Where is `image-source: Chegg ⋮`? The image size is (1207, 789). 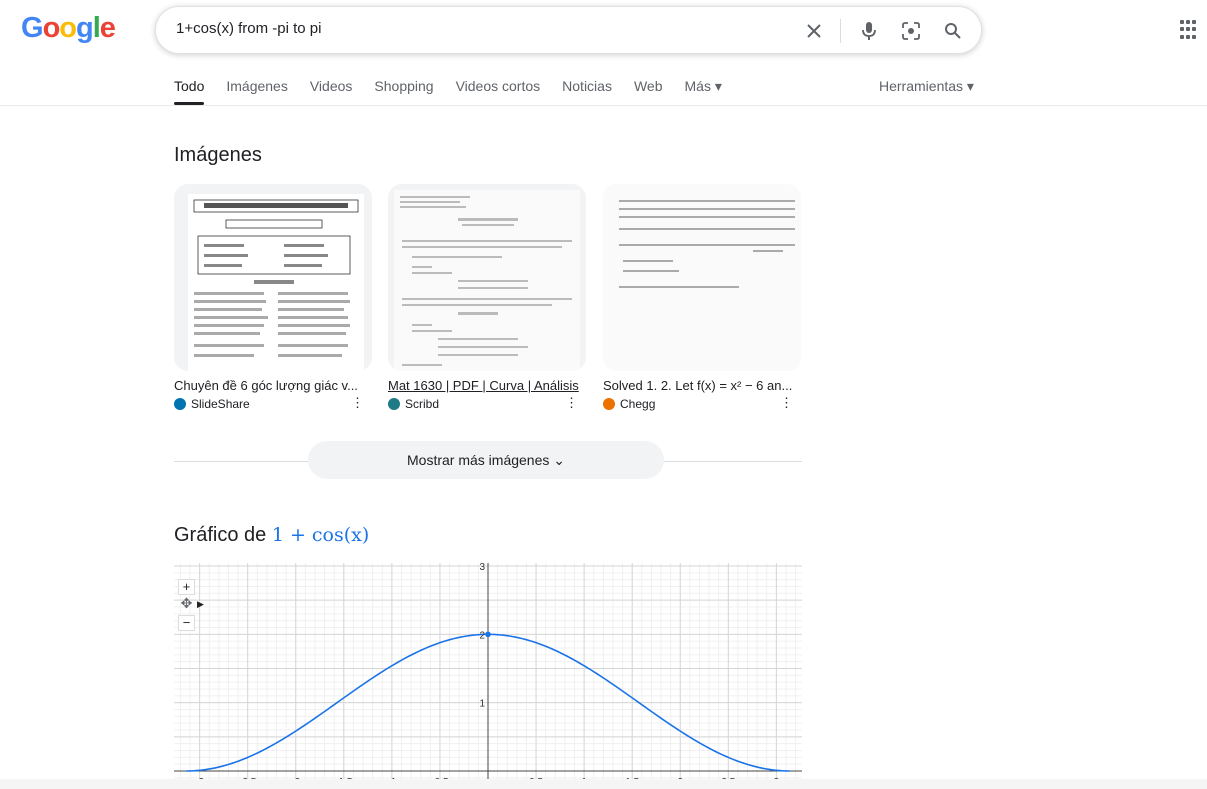
image-source: Chegg ⋮ is located at coordinates (702, 403).